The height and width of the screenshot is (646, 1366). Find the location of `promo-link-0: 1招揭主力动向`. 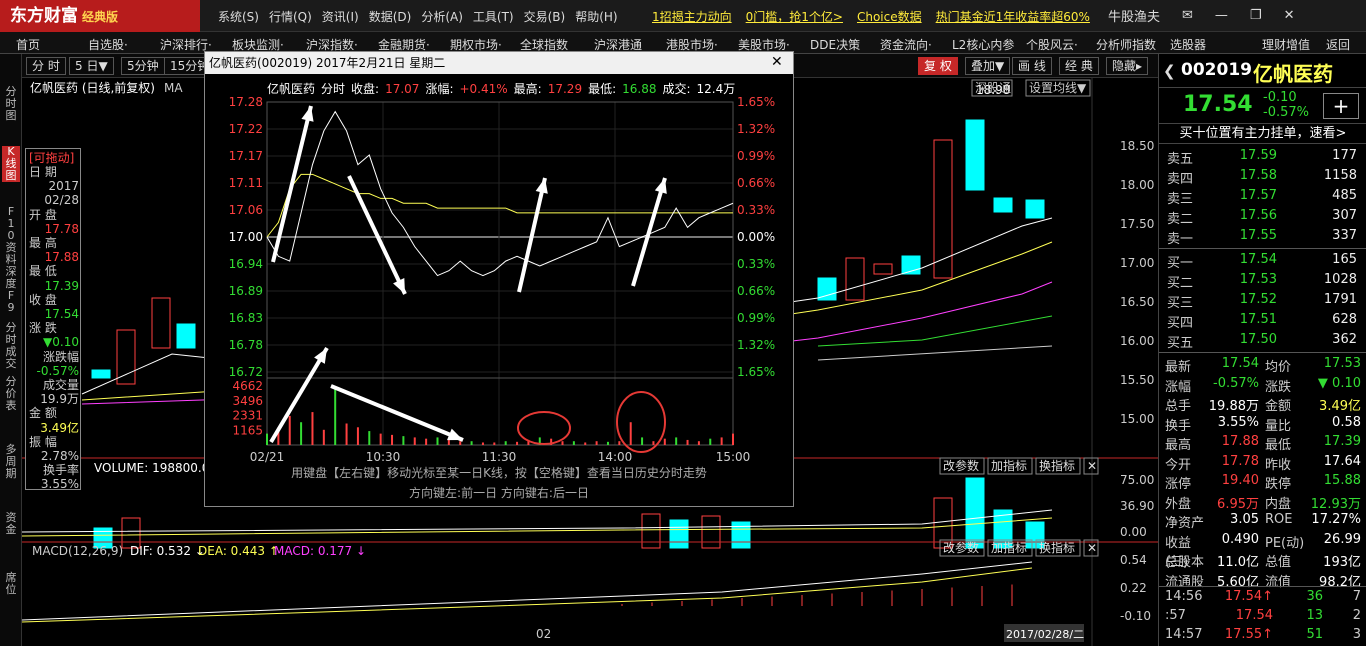

promo-link-0: 1招揭主力动向 is located at coordinates (692, 16).